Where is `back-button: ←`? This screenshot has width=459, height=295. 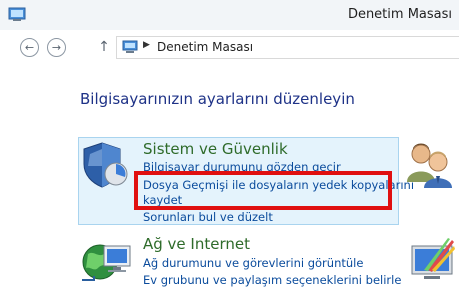
back-button: ← is located at coordinates (29, 47).